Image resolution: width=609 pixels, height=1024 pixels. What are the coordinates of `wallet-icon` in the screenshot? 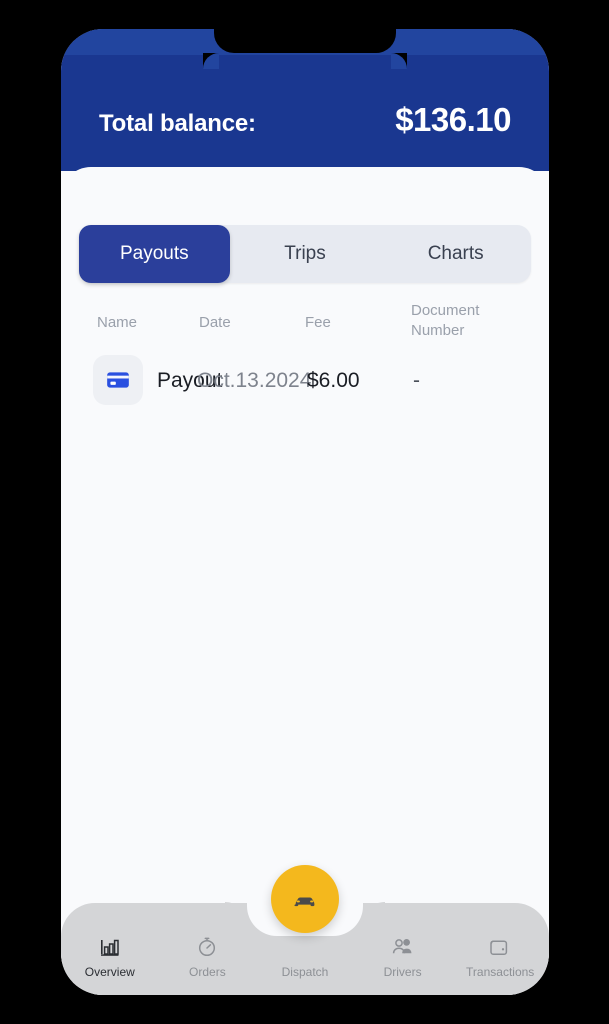 It's located at (500, 947).